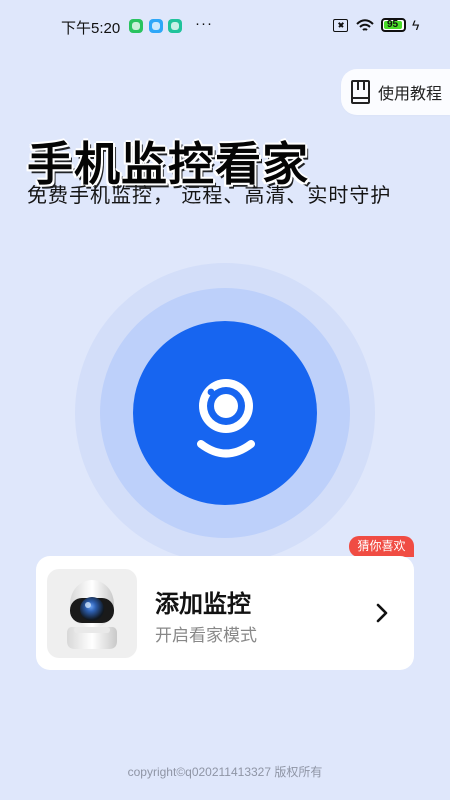  Describe the element at coordinates (381, 546) in the screenshot. I see `recommend-badge: 猜你喜欢` at that location.